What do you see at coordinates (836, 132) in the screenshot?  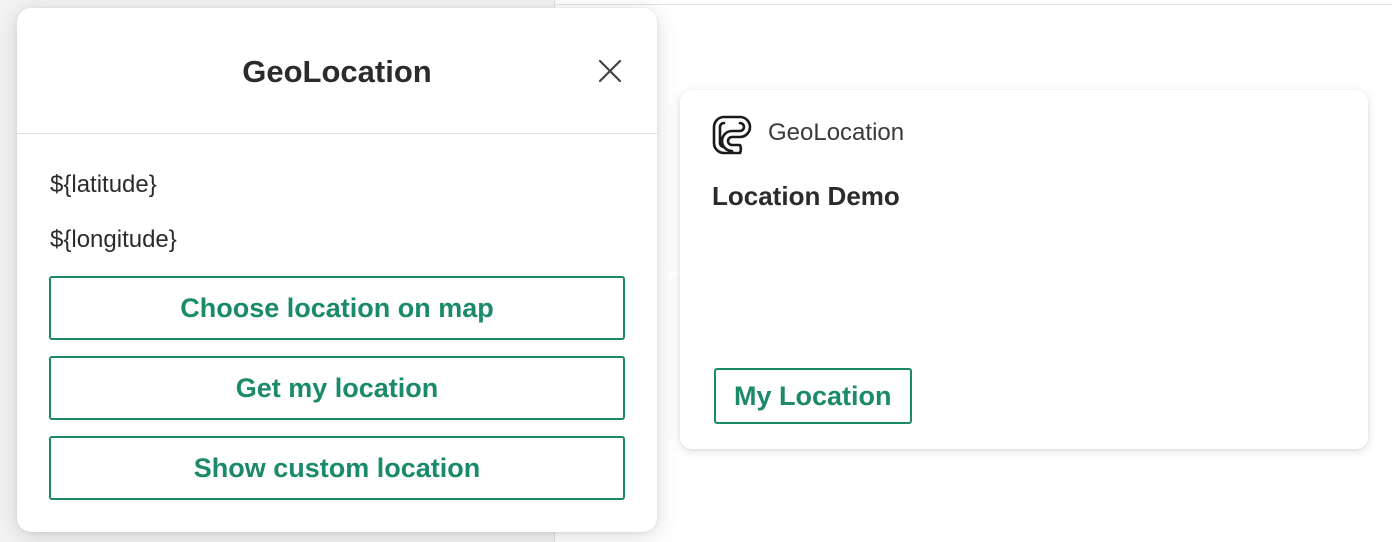 I see `card-app-name: GeoLocation` at bounding box center [836, 132].